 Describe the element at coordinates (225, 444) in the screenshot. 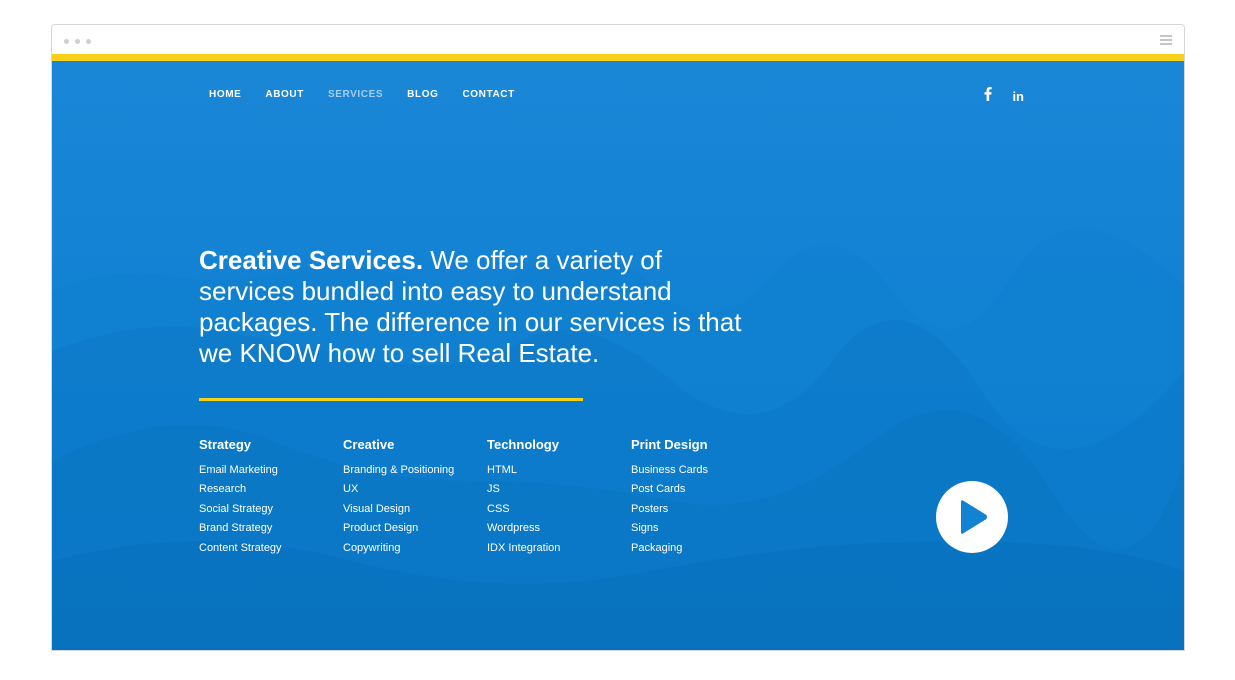

I see `column-title: Strategy` at that location.